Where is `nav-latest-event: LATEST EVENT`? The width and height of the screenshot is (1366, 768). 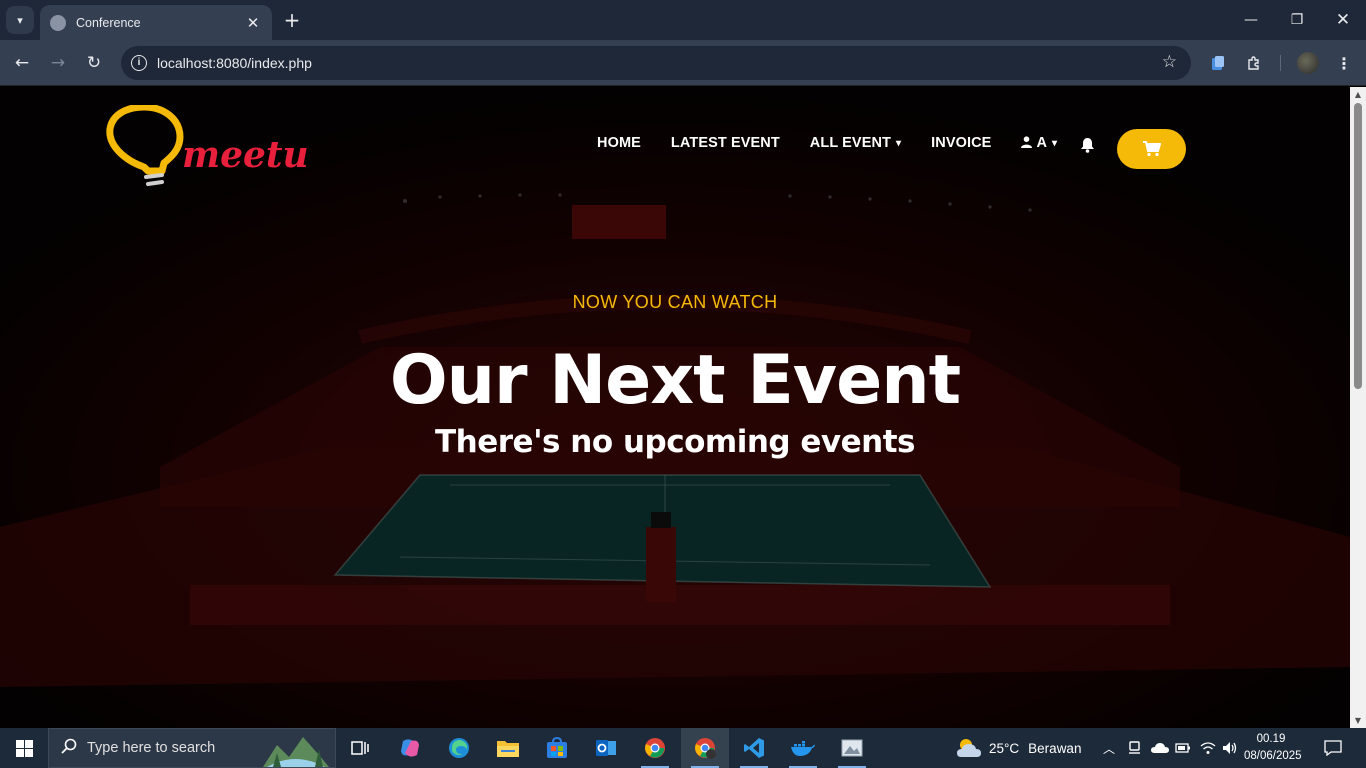
nav-latest-event: LATEST EVENT is located at coordinates (725, 143).